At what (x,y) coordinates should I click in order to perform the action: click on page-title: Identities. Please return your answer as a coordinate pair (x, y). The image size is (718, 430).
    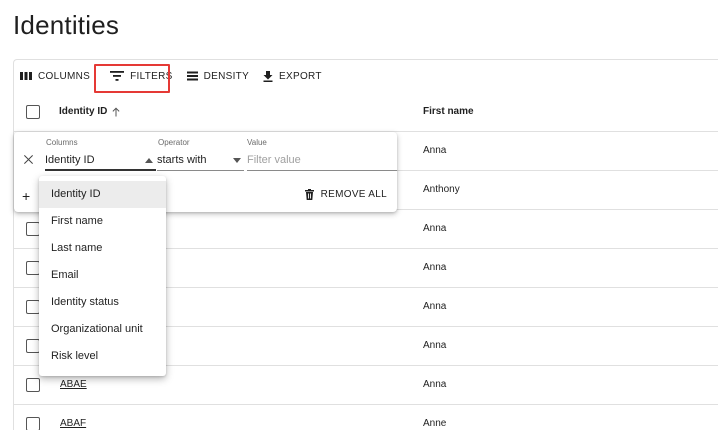
    Looking at the image, I should click on (66, 25).